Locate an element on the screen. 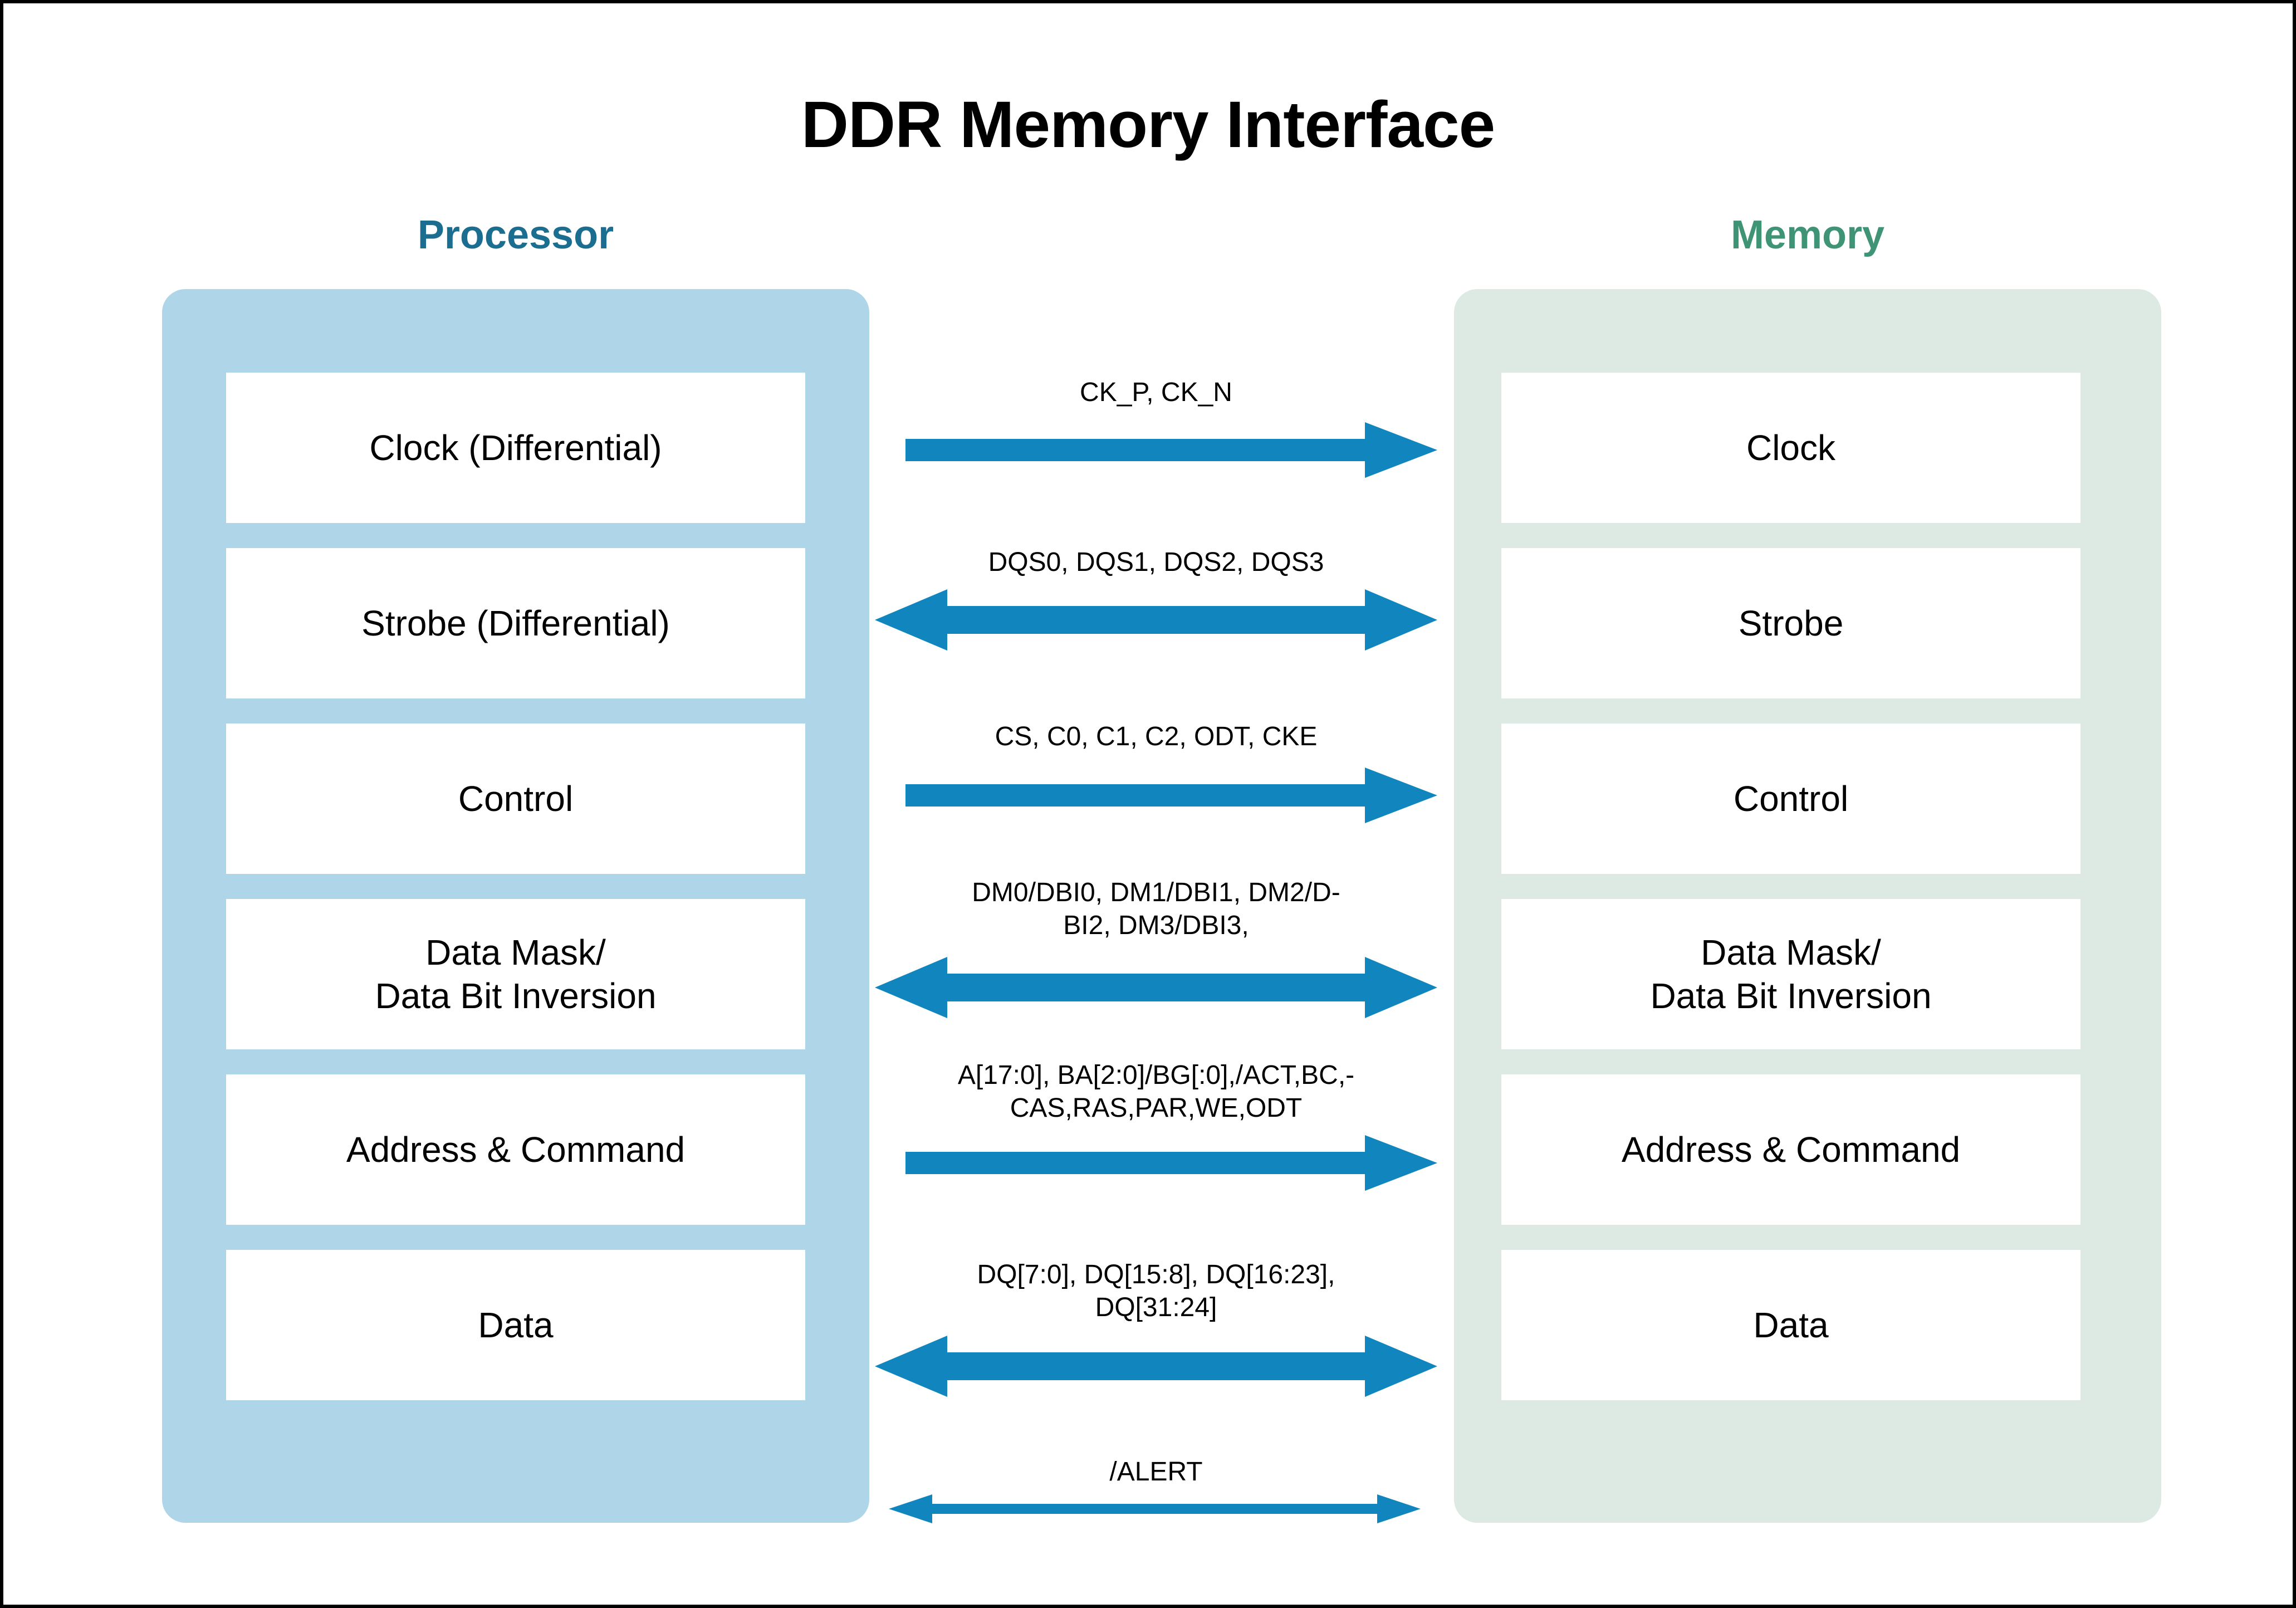 This screenshot has width=2296, height=1608. memory-block-data: Data is located at coordinates (1790, 1325).